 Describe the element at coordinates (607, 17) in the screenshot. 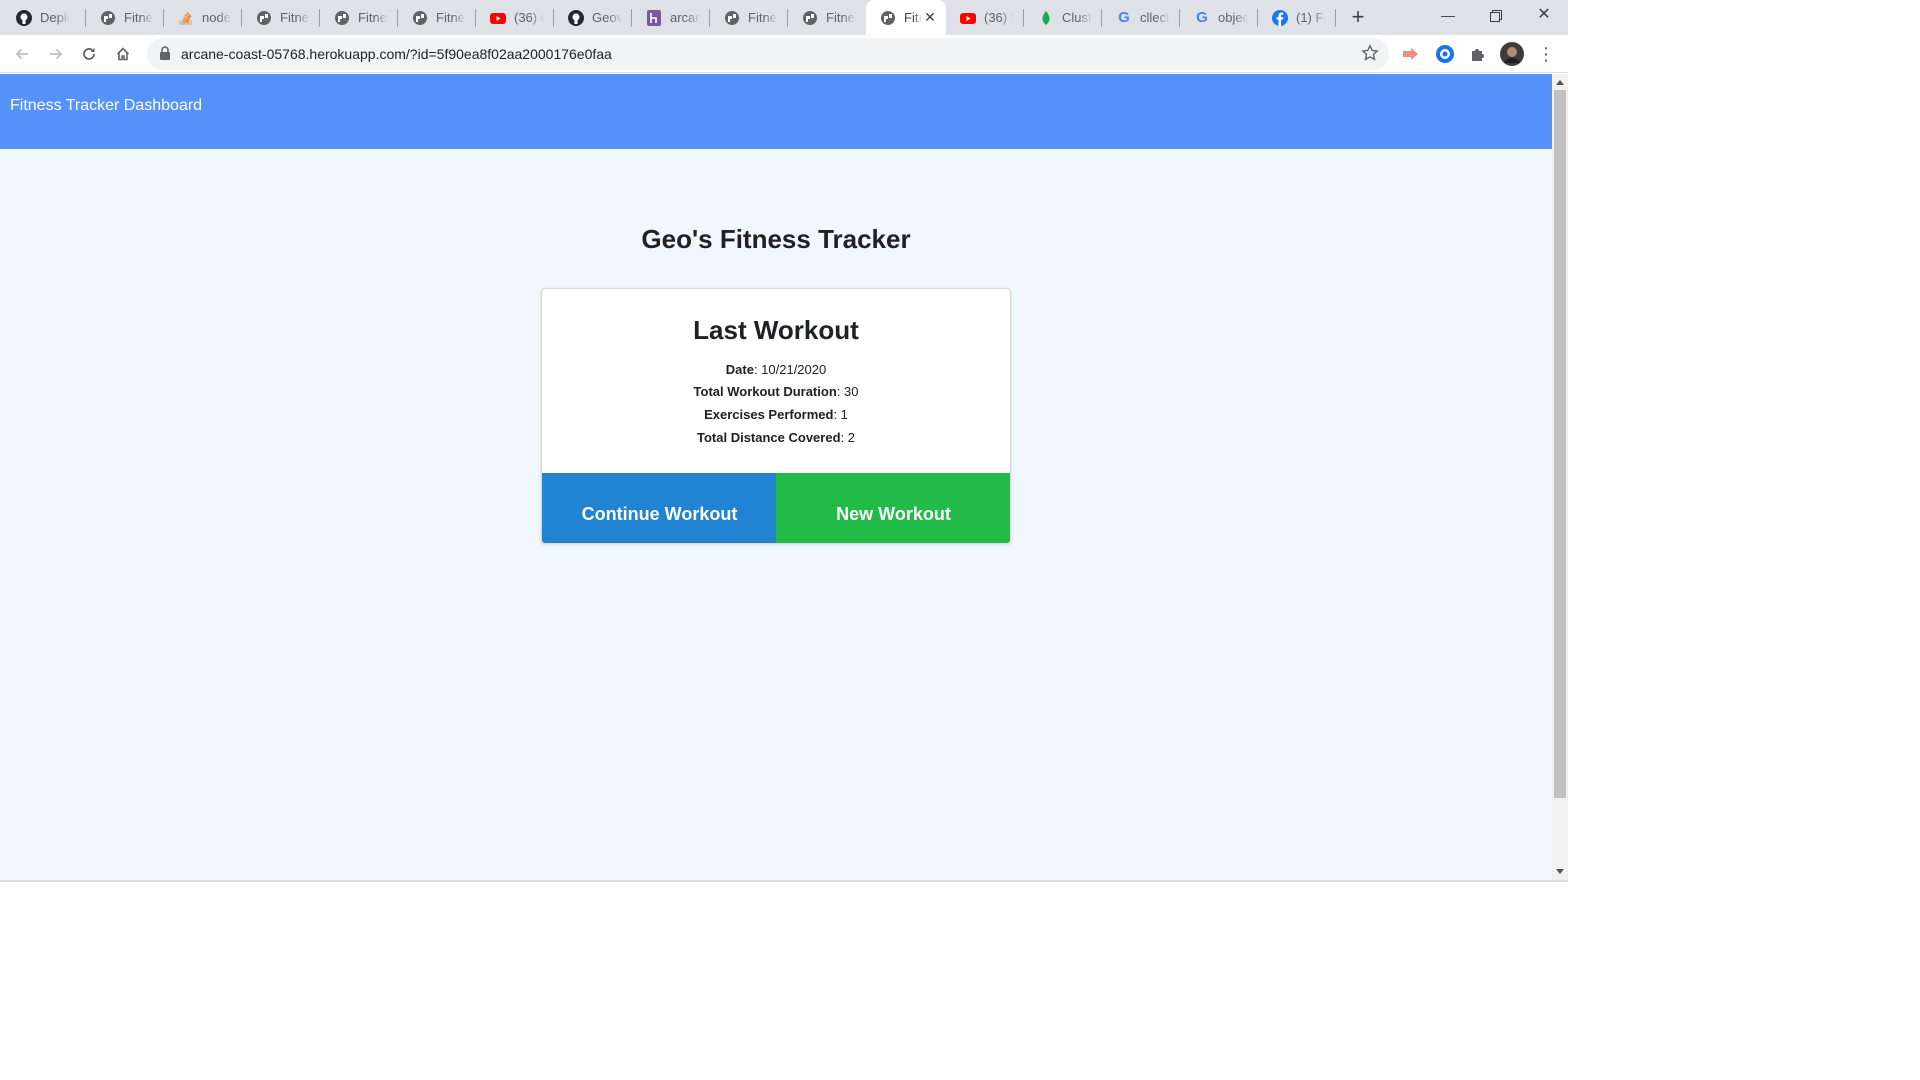

I see `tab-label: Geova` at that location.